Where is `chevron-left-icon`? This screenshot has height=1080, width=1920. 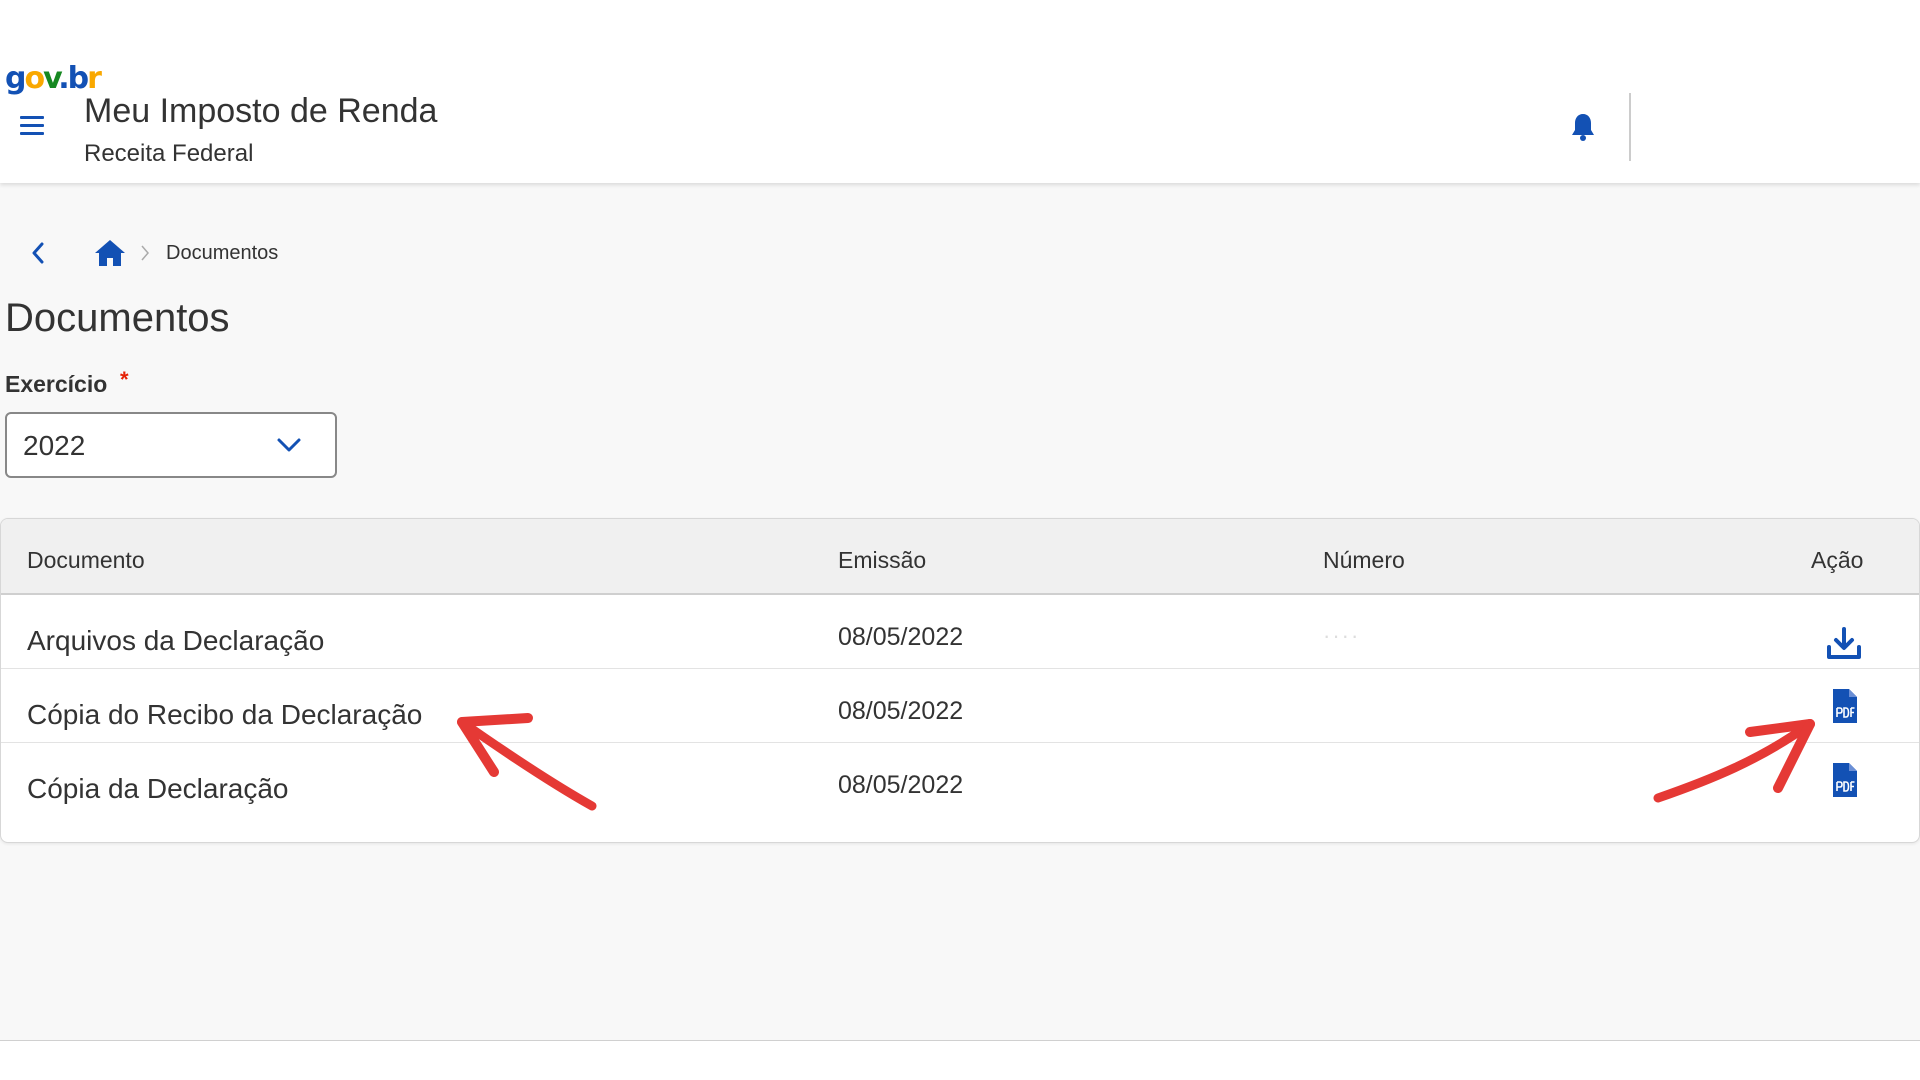 chevron-left-icon is located at coordinates (38, 253).